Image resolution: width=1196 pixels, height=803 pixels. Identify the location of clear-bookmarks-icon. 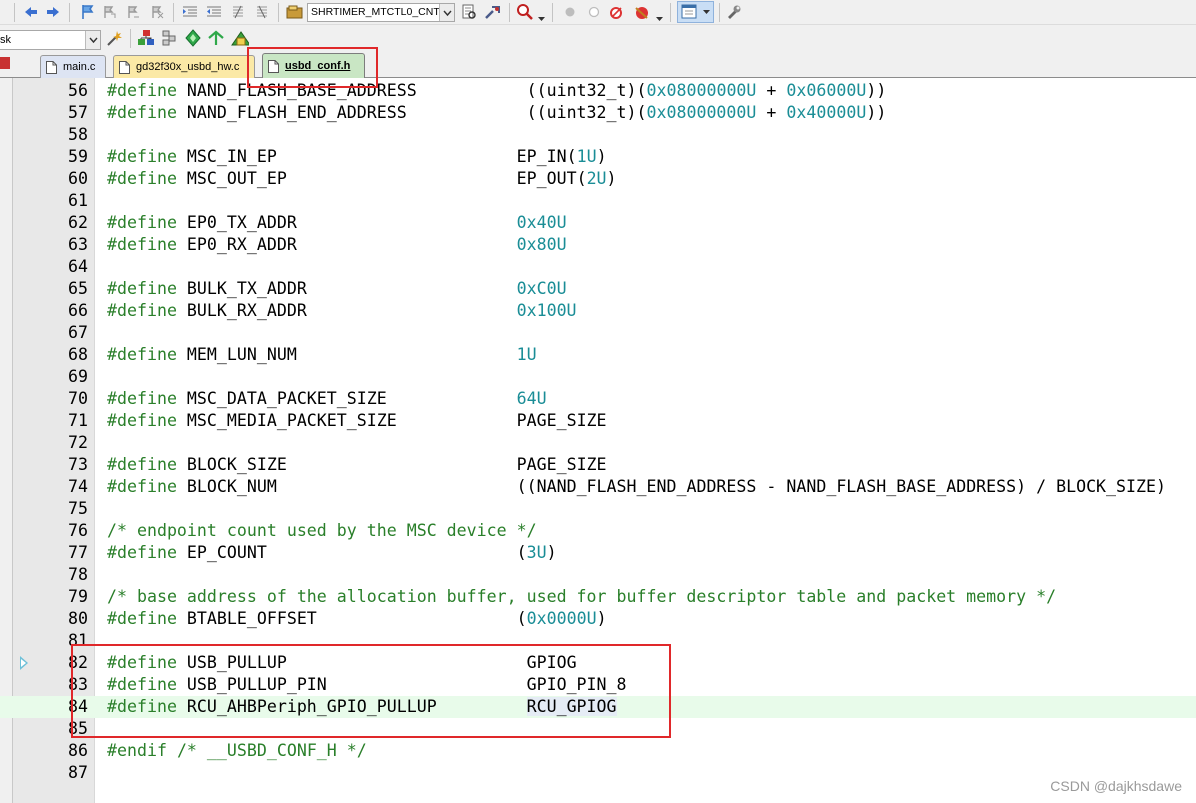
(157, 12).